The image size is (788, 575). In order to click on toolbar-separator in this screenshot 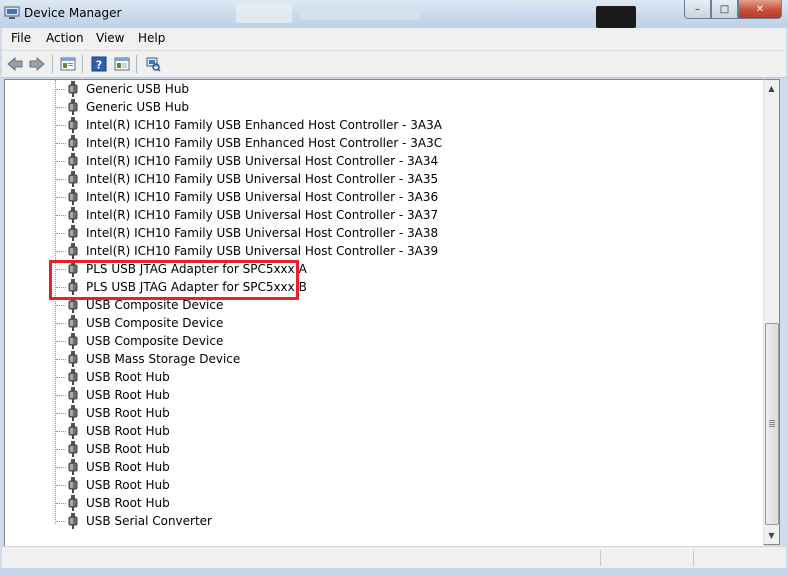, I will do `click(136, 64)`.